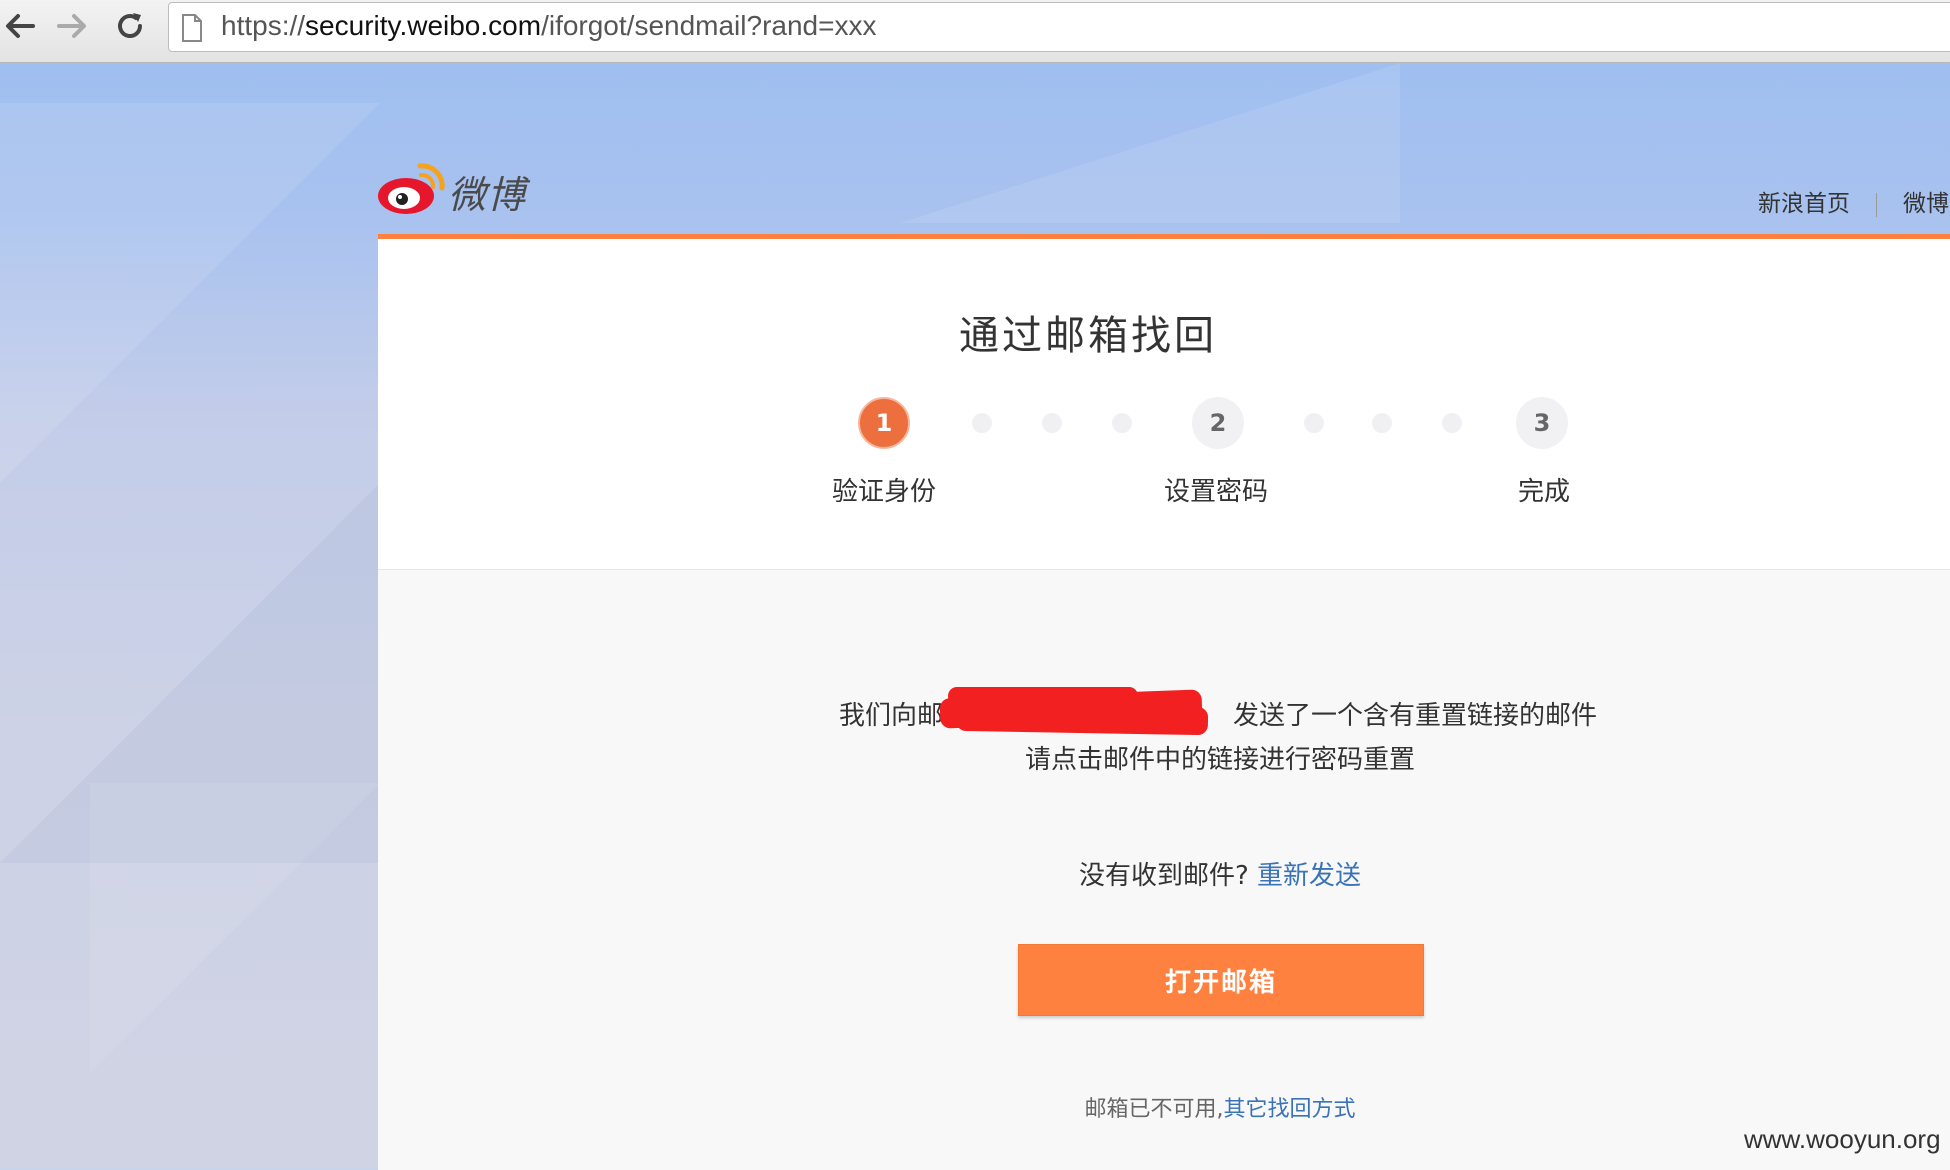 This screenshot has height=1170, width=1950. I want to click on forward-button, so click(72, 26).